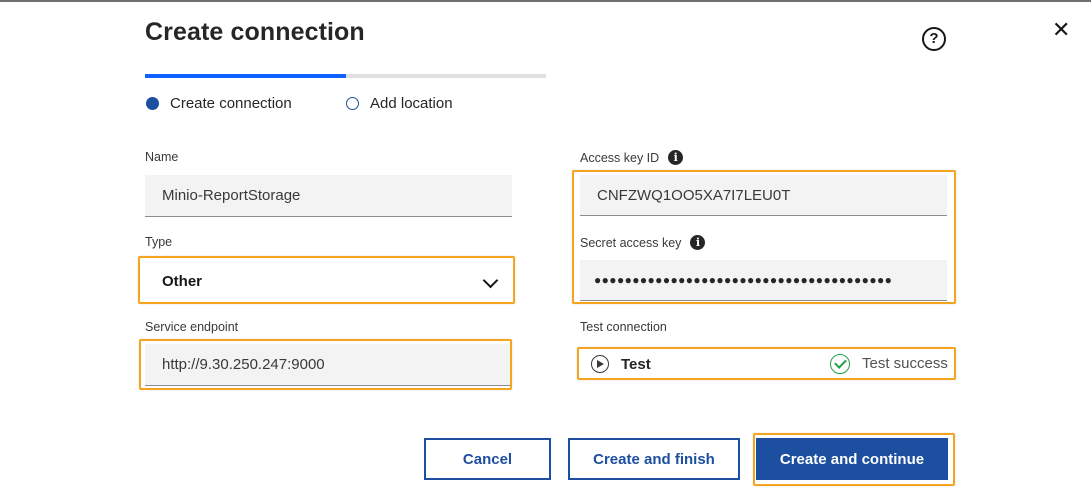 Image resolution: width=1091 pixels, height=503 pixels. Describe the element at coordinates (934, 39) in the screenshot. I see `help-icon: ?` at that location.